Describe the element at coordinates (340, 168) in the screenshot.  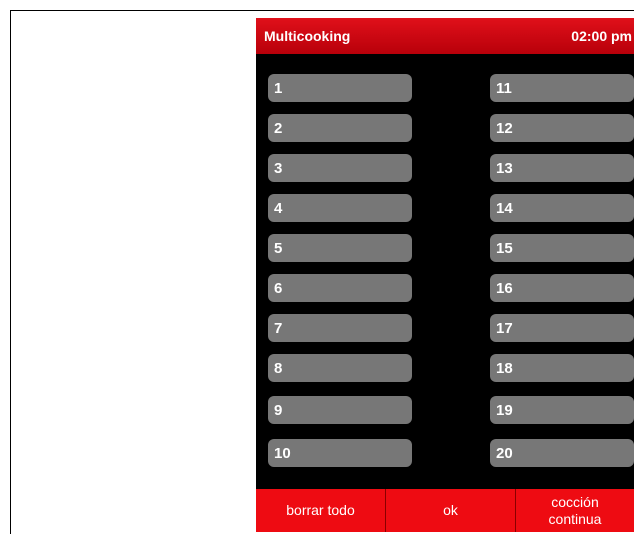
I see `slot-3: 3` at that location.